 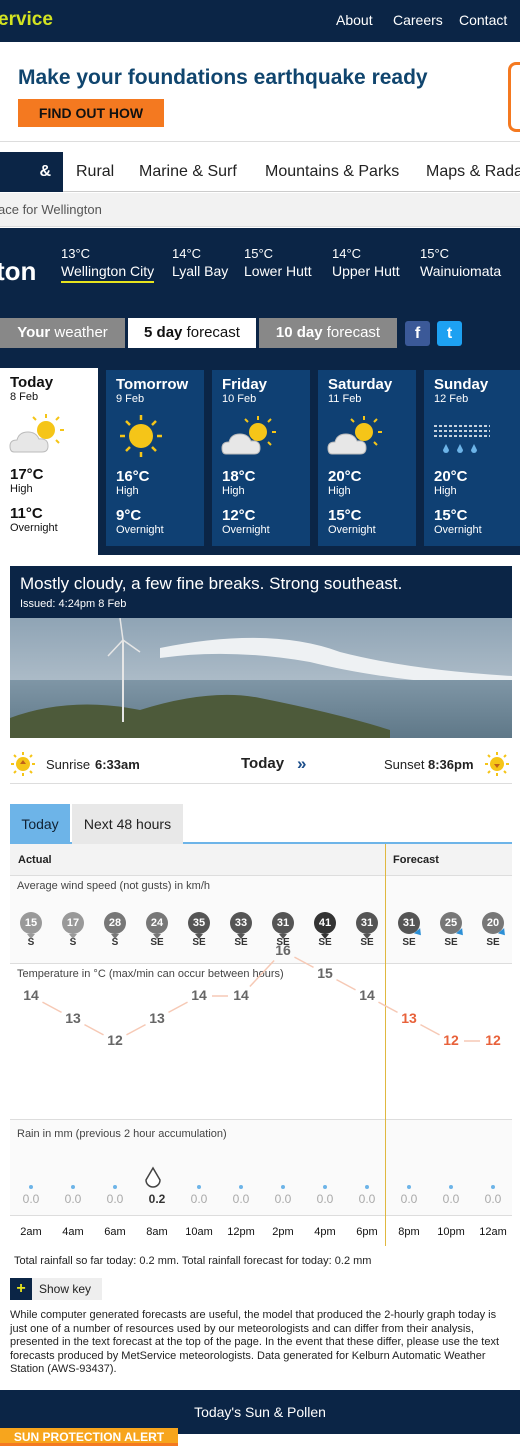 I want to click on location-lower-hutt: 15°C Lower Hutt, so click(x=278, y=262).